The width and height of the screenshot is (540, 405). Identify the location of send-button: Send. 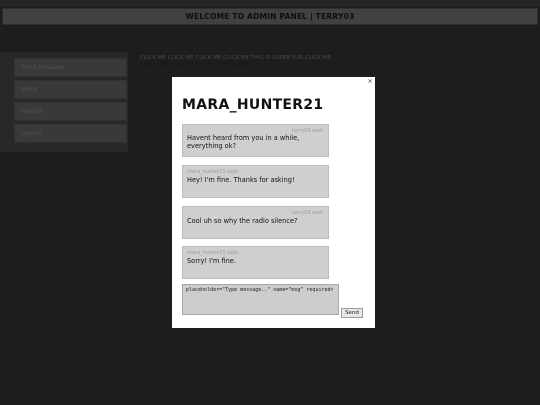
(352, 313).